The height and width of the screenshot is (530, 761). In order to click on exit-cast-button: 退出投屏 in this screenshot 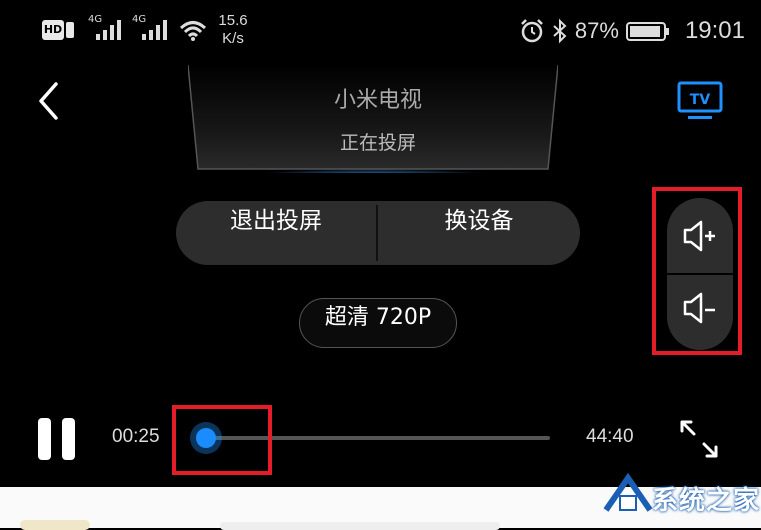, I will do `click(276, 233)`.